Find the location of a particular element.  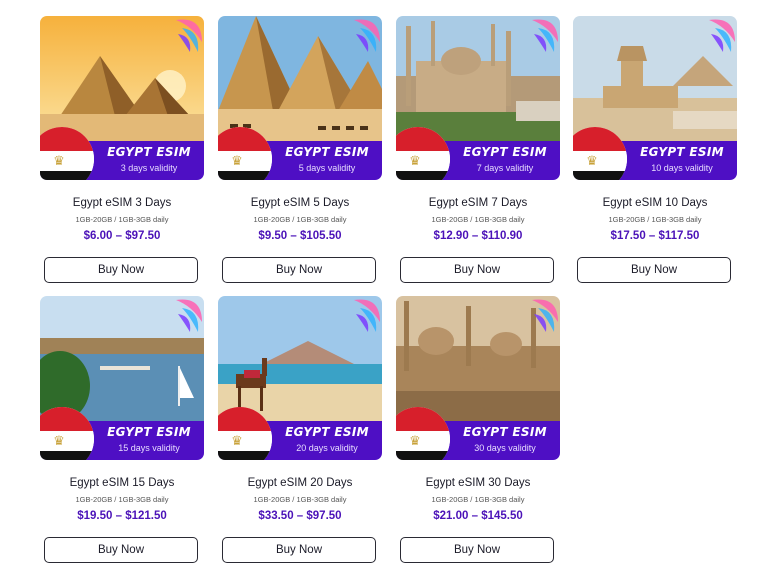

product-image: ♛ EGYPT ESIM 30 days validity is located at coordinates (478, 378).